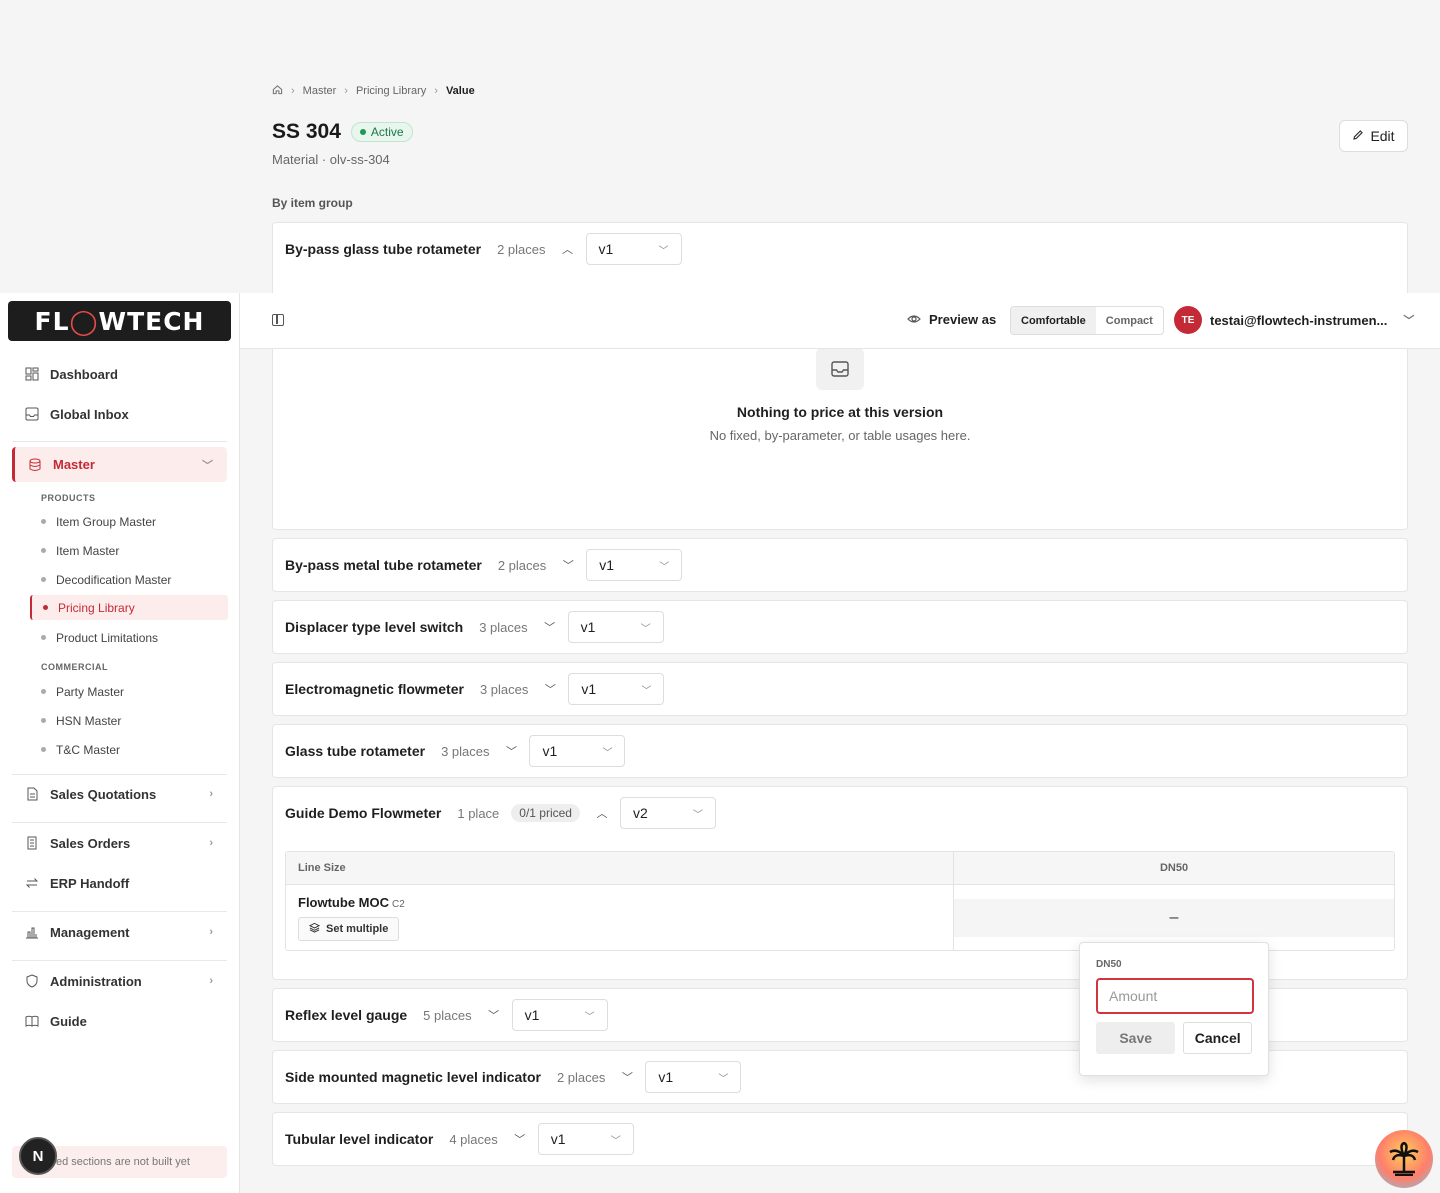 The height and width of the screenshot is (1193, 1440). What do you see at coordinates (129, 637) in the screenshot?
I see `sidebar-subitem-product-limitations: Product Limitations` at bounding box center [129, 637].